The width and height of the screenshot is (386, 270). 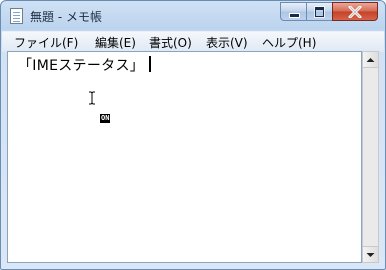 I want to click on ime-status-indicator: ON, so click(x=105, y=118).